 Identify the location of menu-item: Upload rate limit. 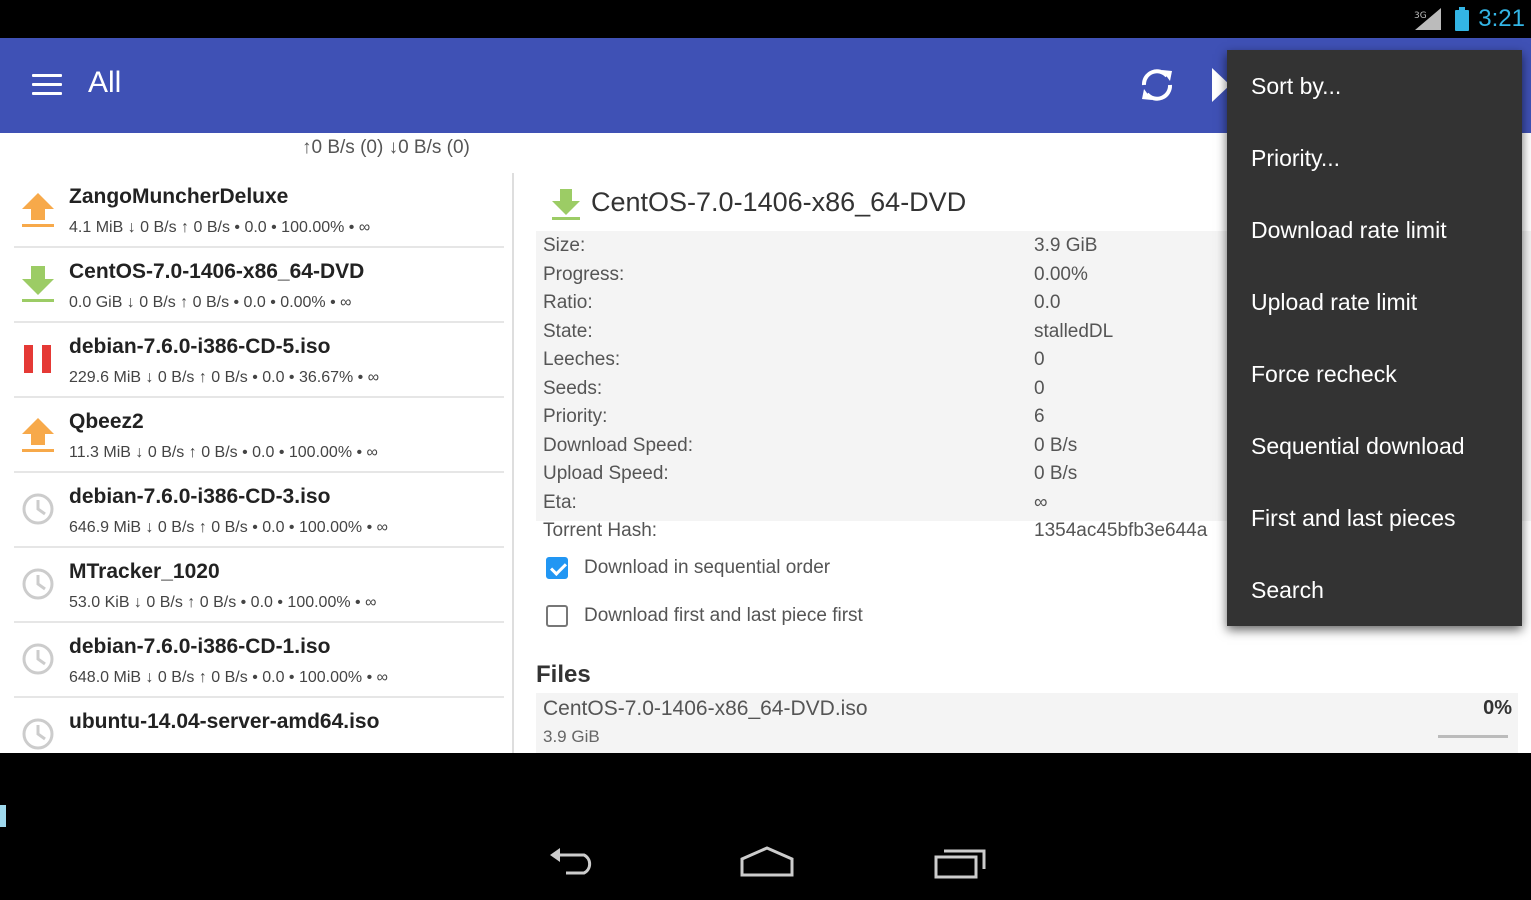
(1374, 302).